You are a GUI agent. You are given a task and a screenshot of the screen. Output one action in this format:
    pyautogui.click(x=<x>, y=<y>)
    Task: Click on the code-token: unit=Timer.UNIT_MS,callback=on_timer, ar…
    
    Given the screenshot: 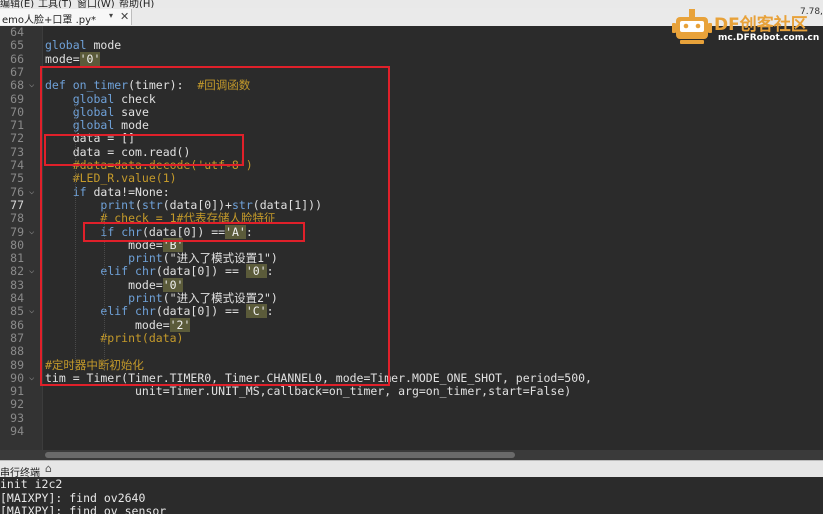 What is the action you would take?
    pyautogui.click(x=308, y=391)
    